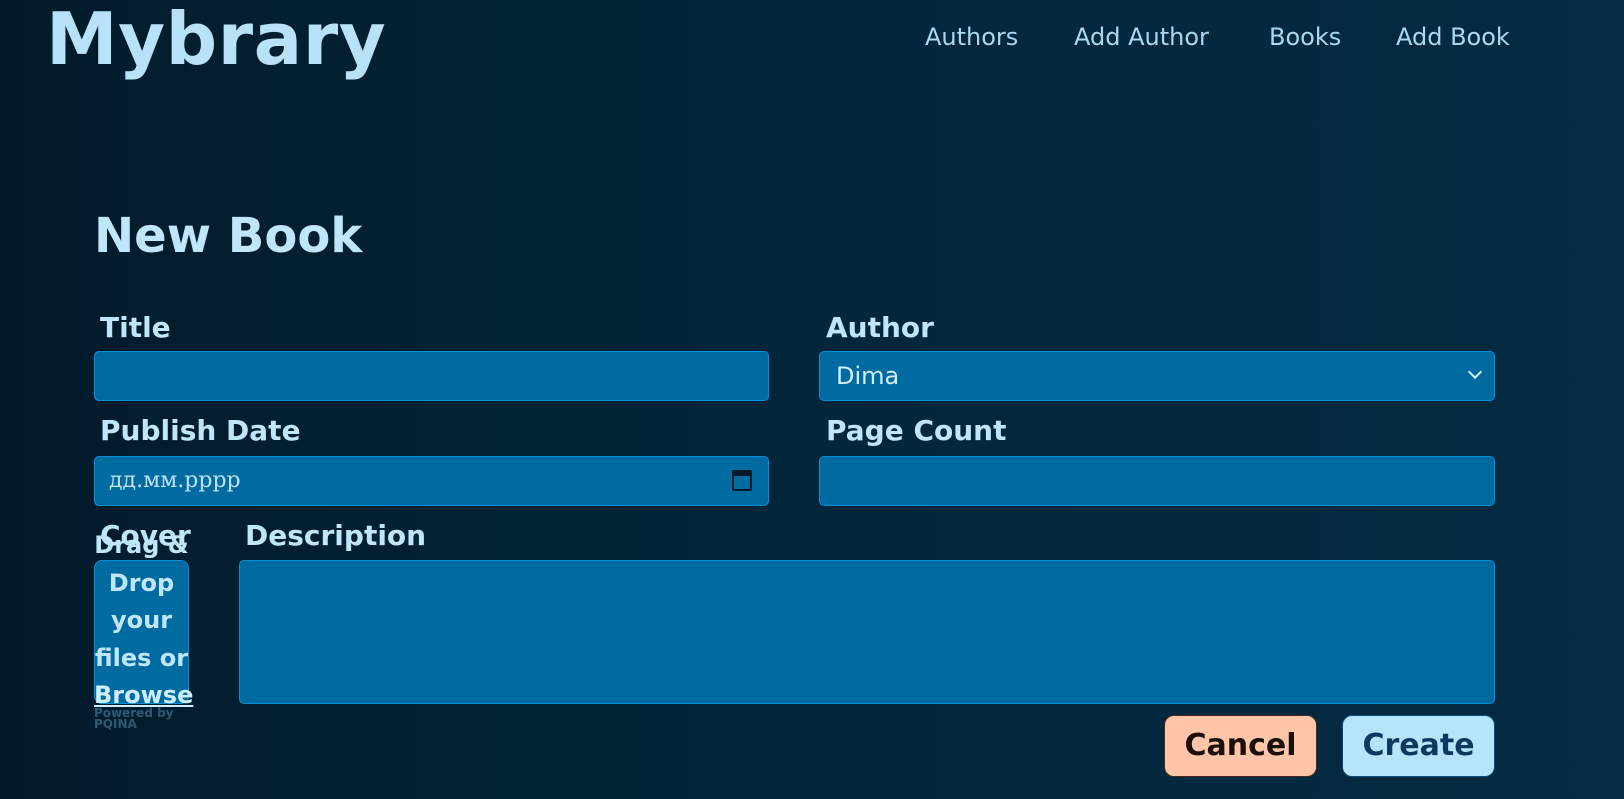  I want to click on author-select: Dima, so click(1157, 376).